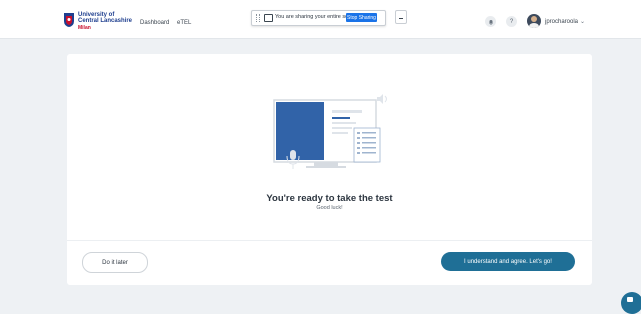 This screenshot has height=314, width=641. What do you see at coordinates (401, 17) in the screenshot?
I see `hide-banner-button` at bounding box center [401, 17].